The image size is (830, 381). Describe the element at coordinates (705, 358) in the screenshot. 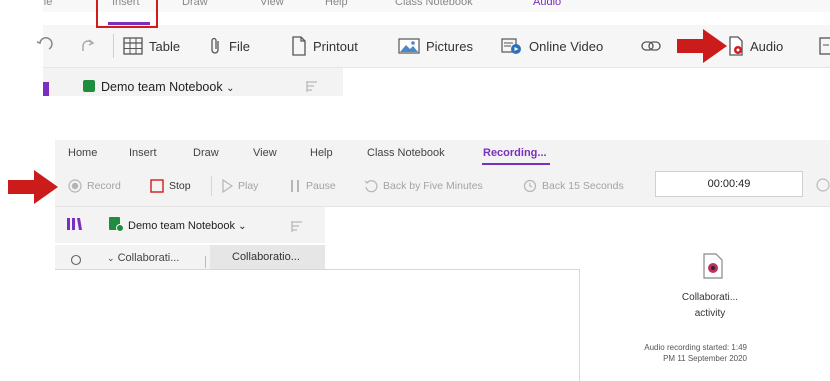

I see `recording-info-line-2: PM 11 September 2020` at that location.